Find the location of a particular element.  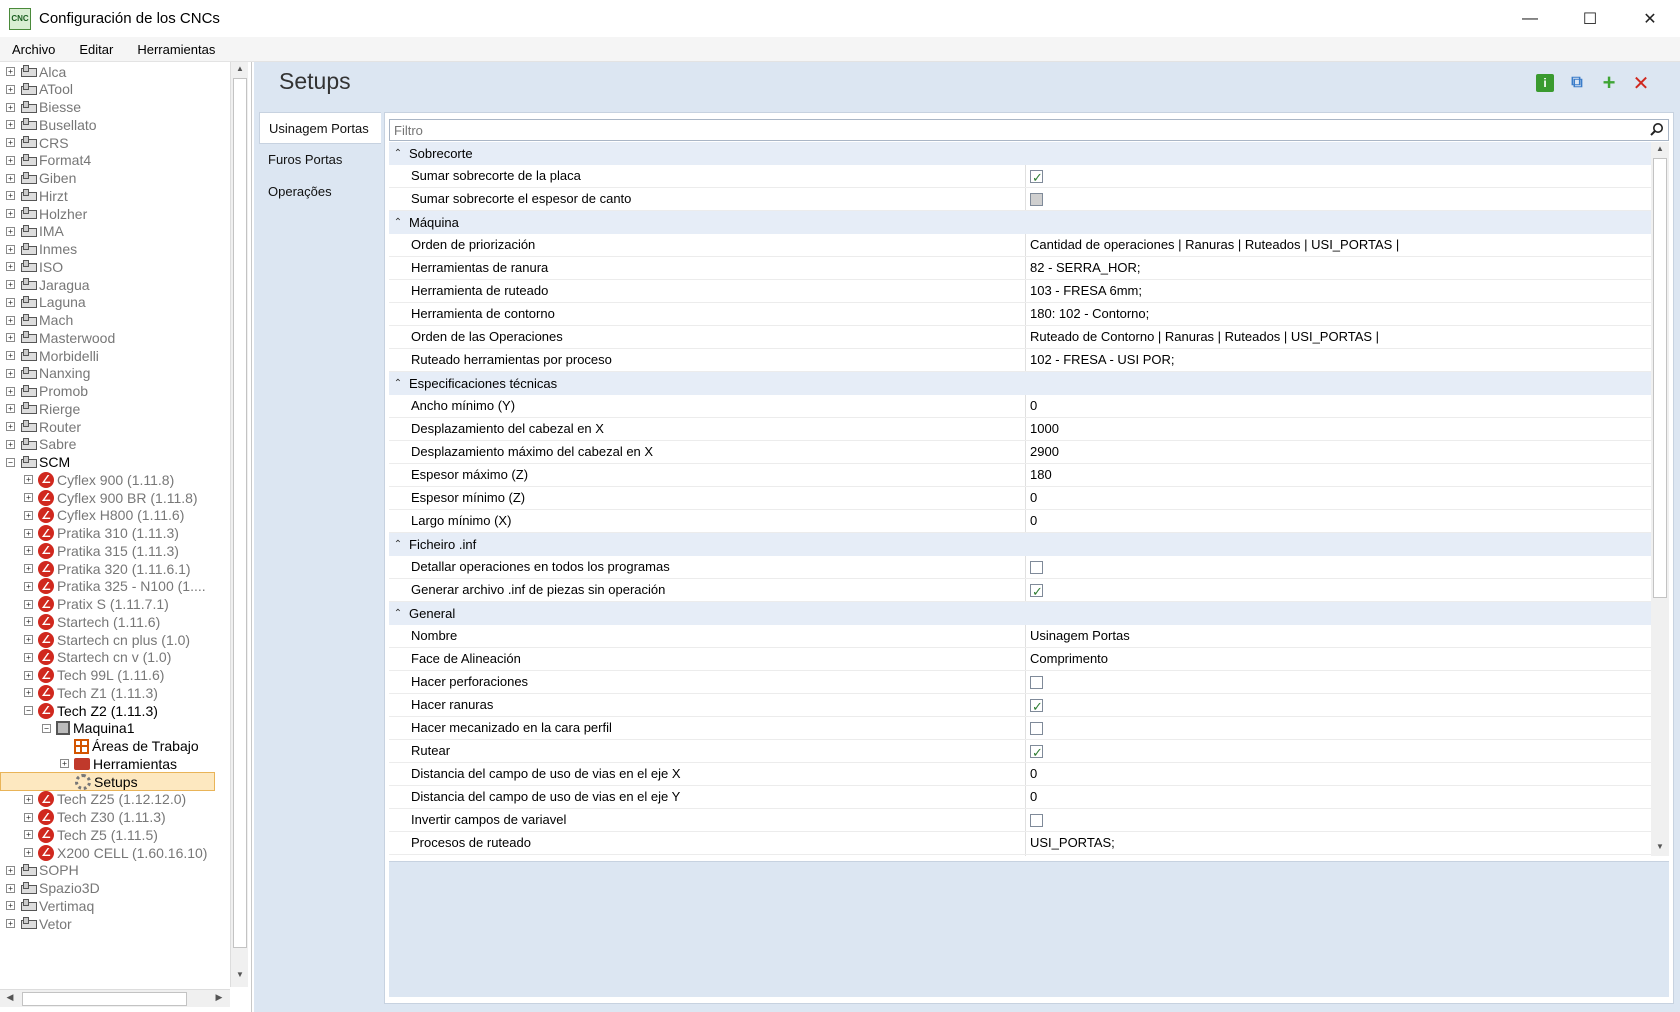

property-value: 2900 is located at coordinates (1042, 452).